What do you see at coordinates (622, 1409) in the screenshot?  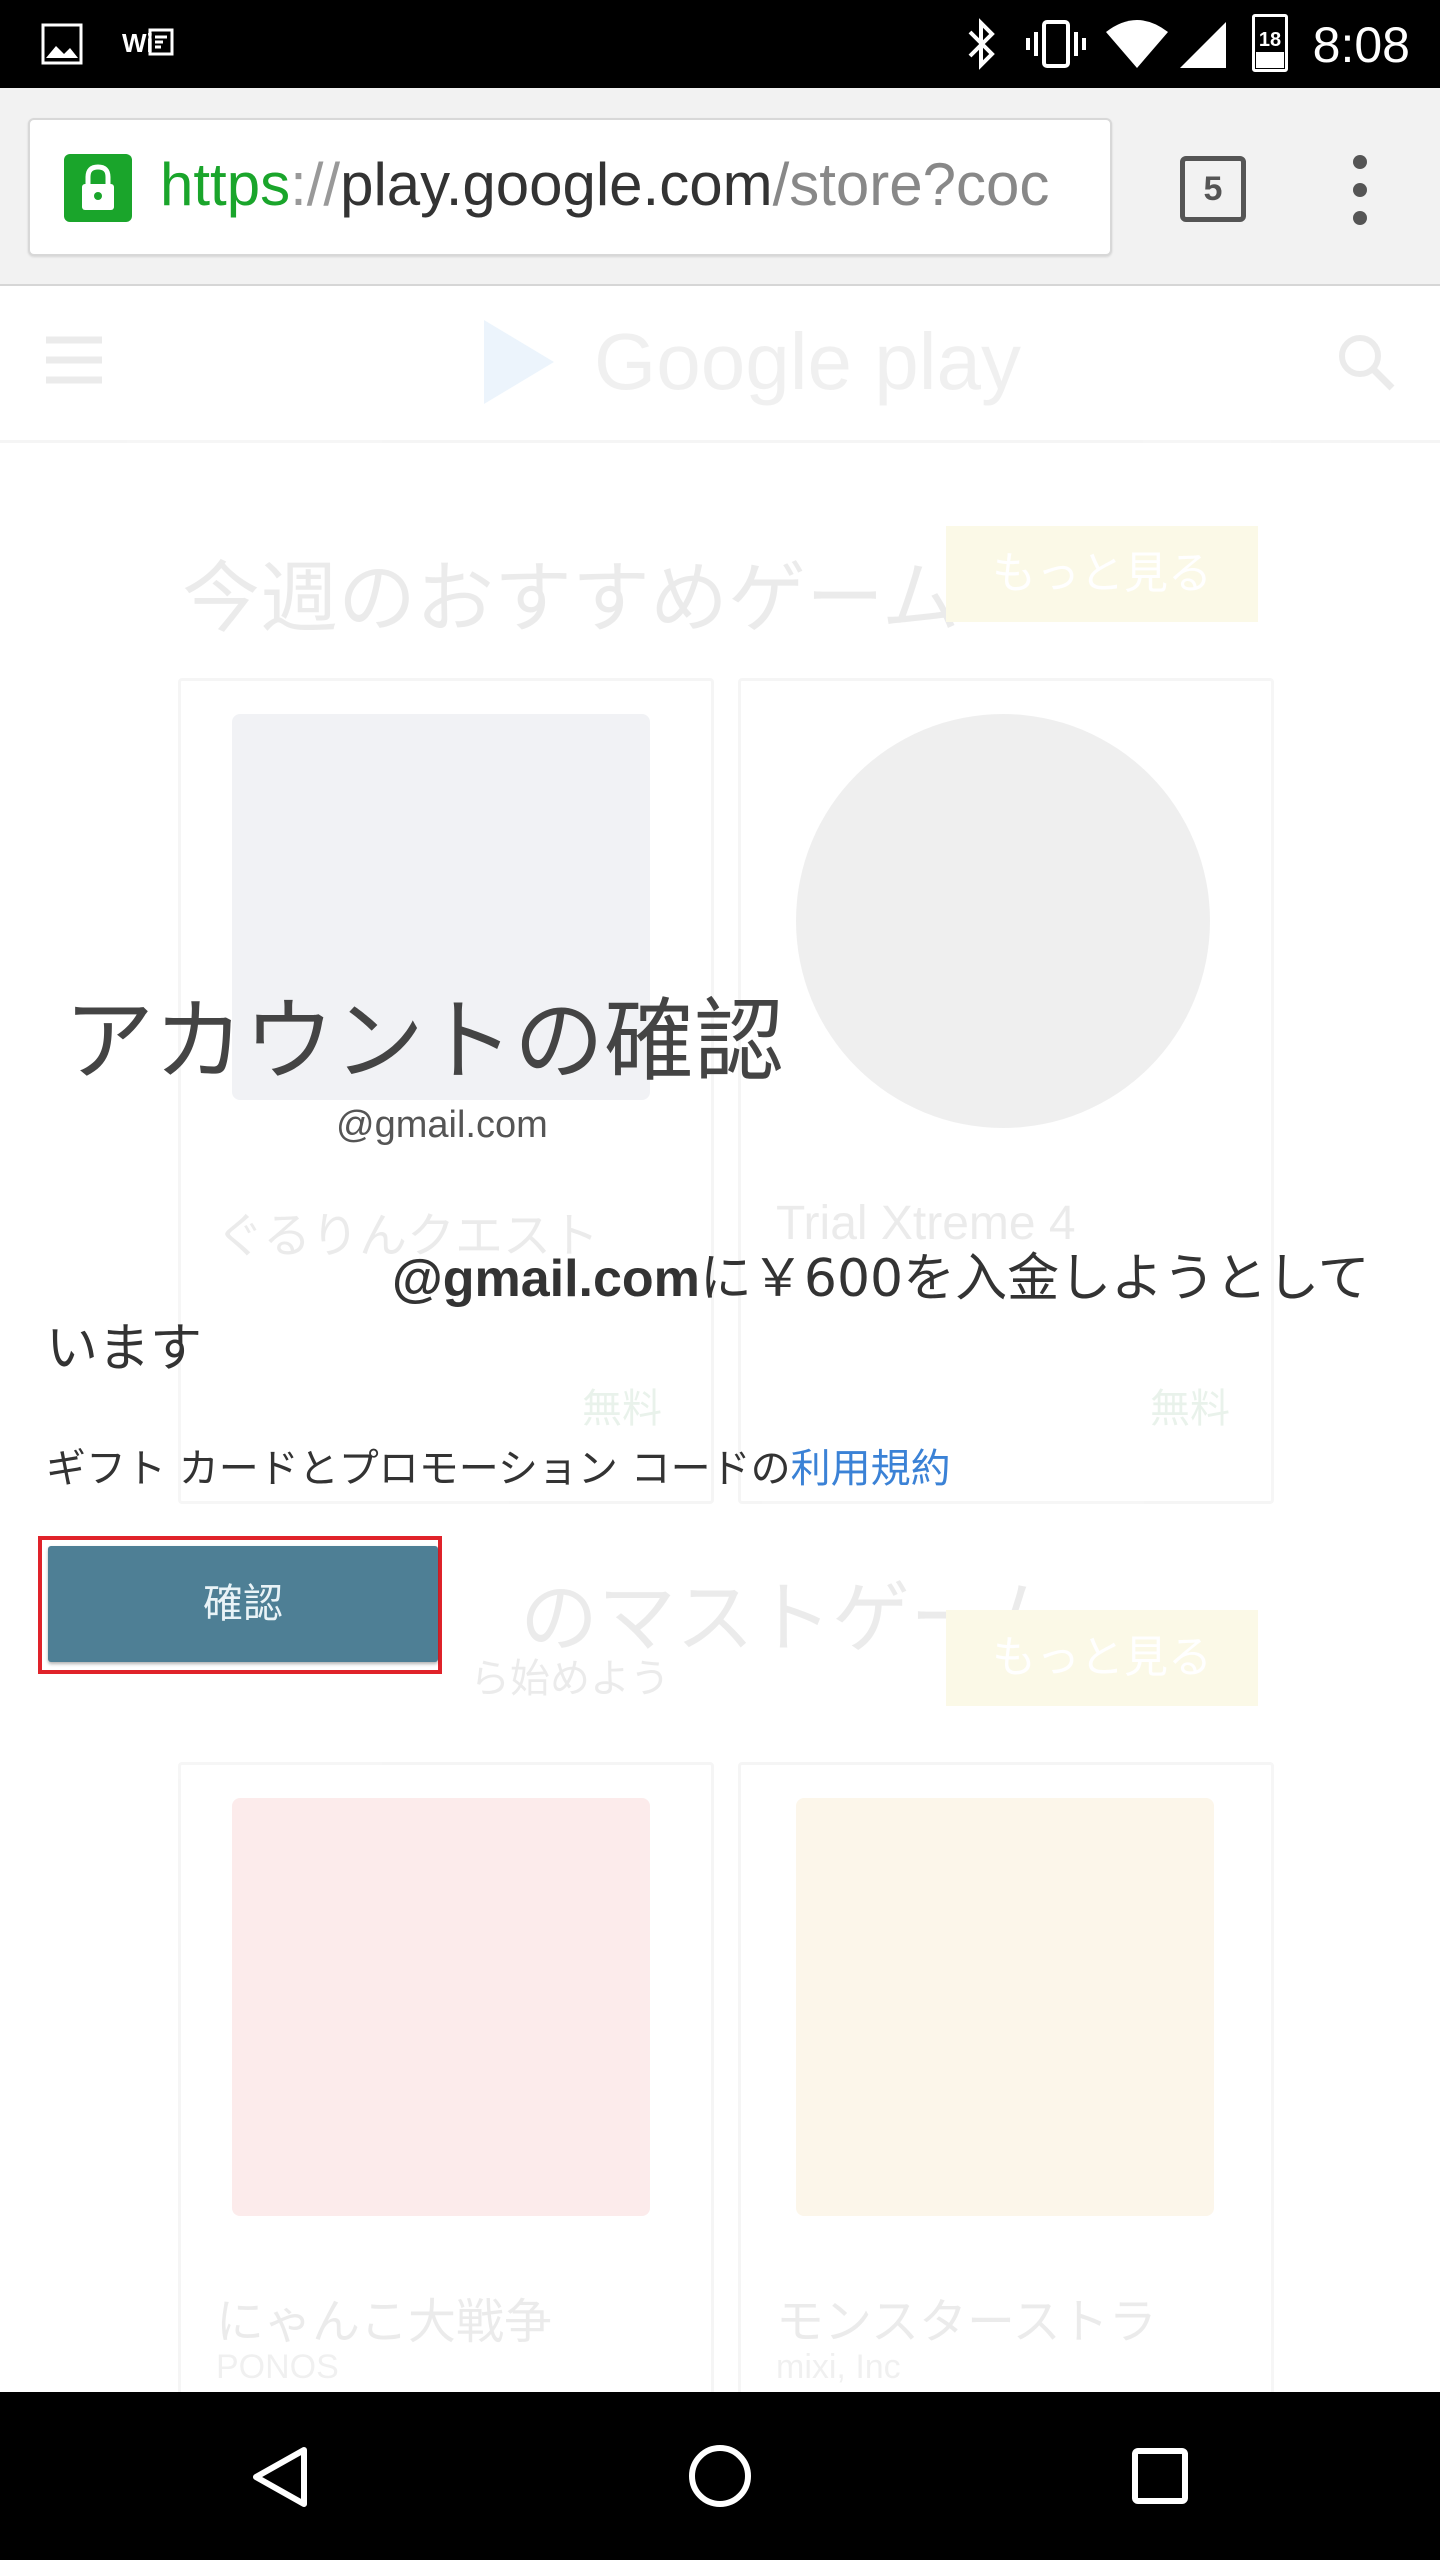 I see `app1-price: 無料` at bounding box center [622, 1409].